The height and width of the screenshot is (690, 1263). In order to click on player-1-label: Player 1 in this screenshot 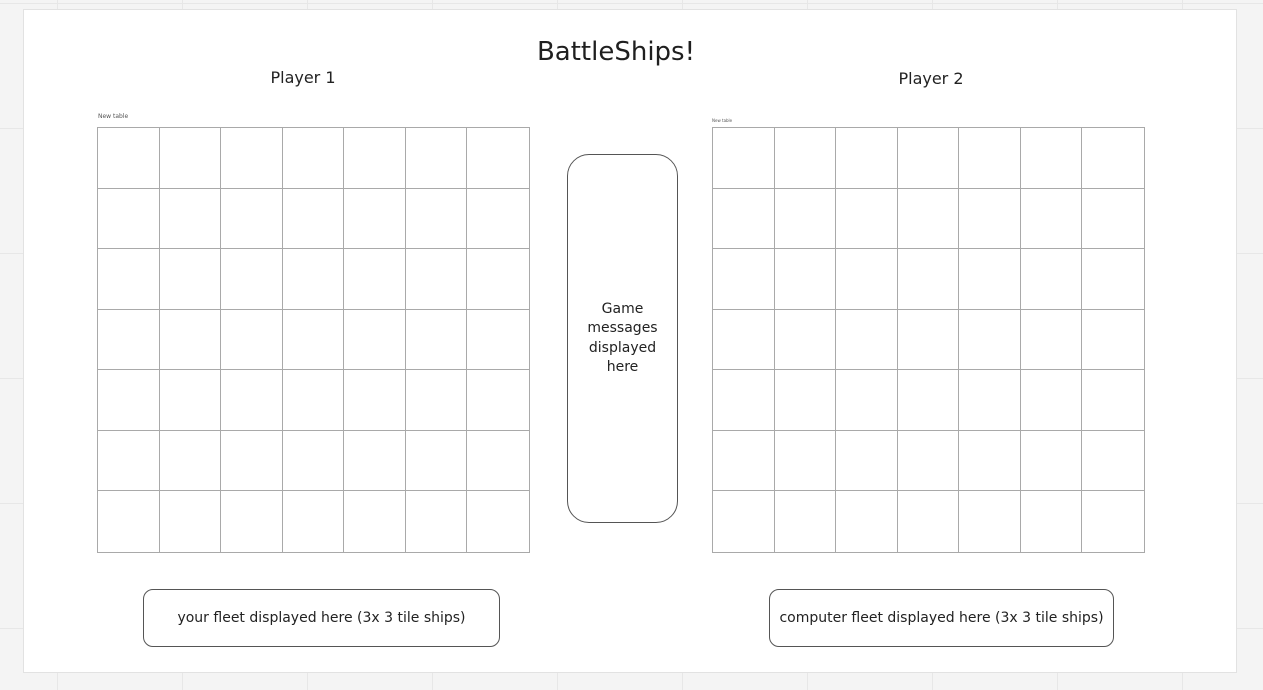, I will do `click(303, 77)`.